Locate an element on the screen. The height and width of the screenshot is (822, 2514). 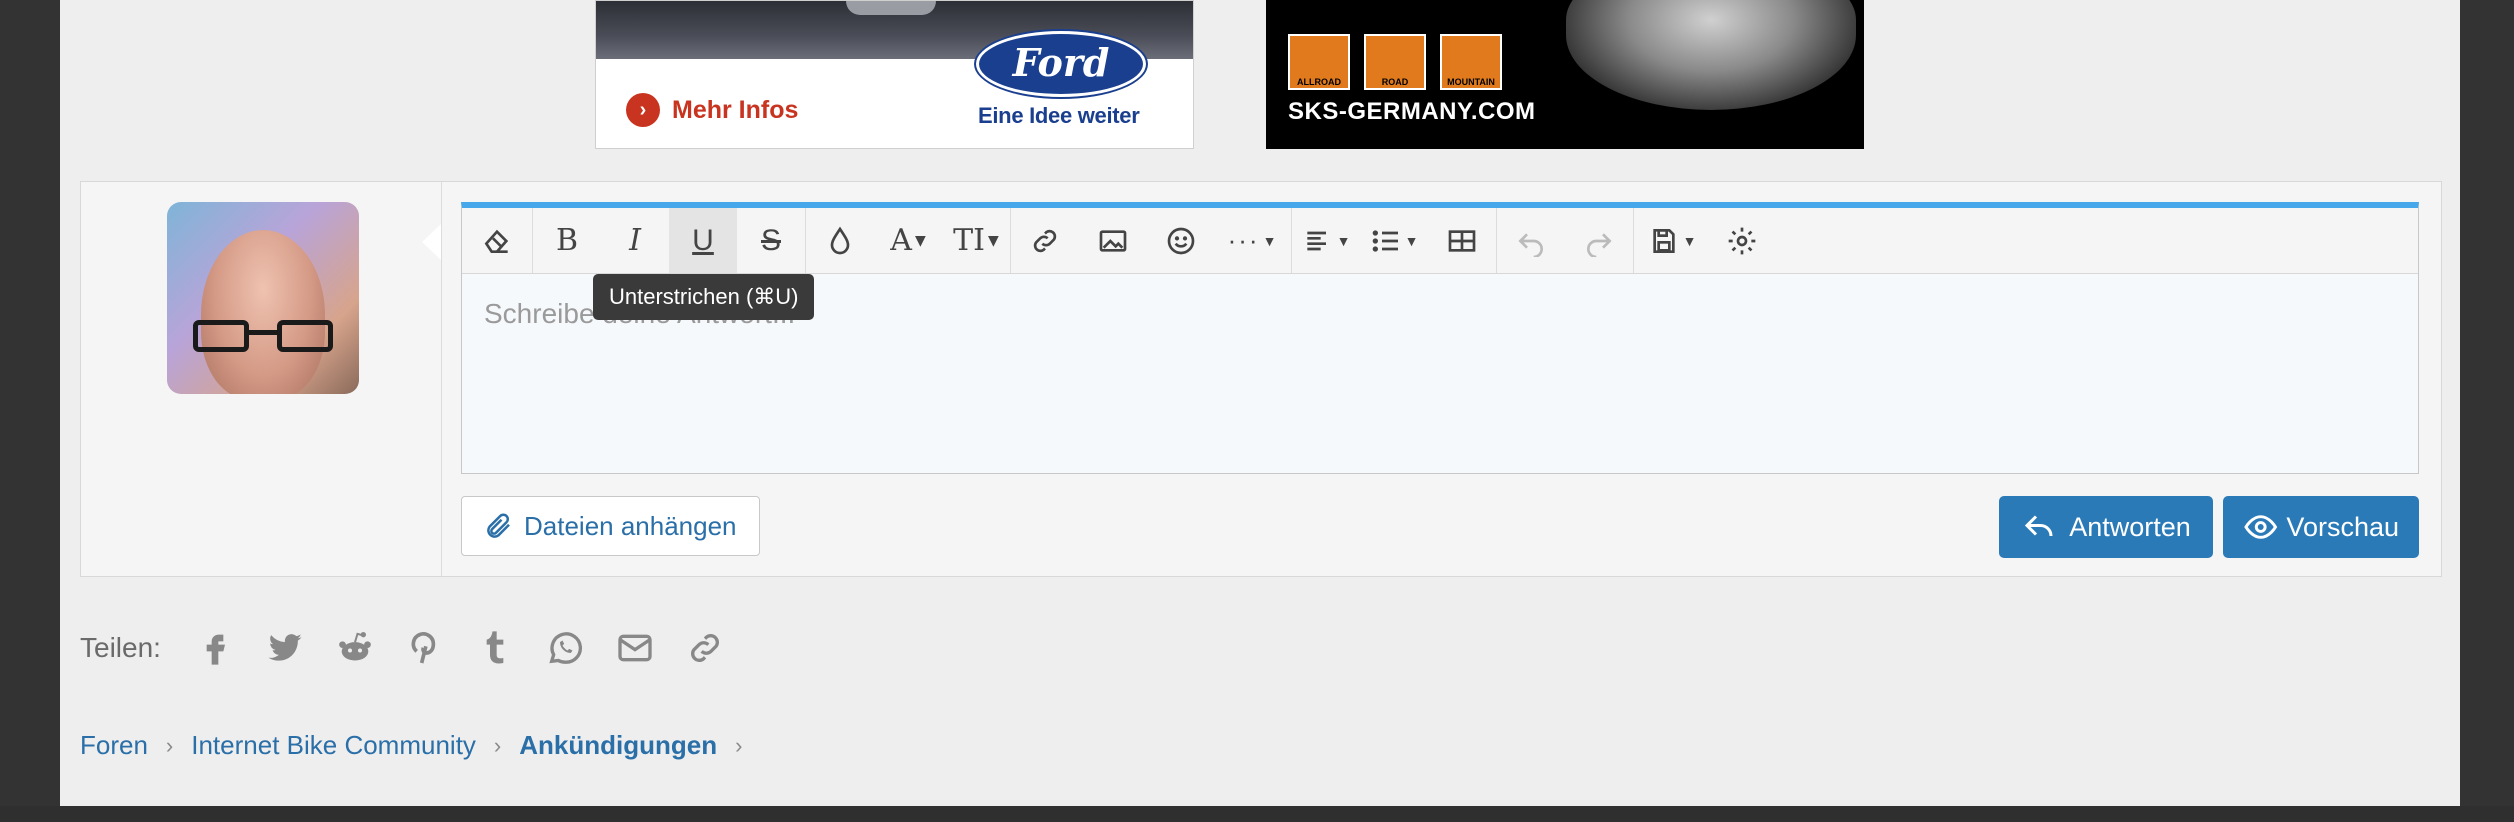
reply-icon is located at coordinates (2039, 526).